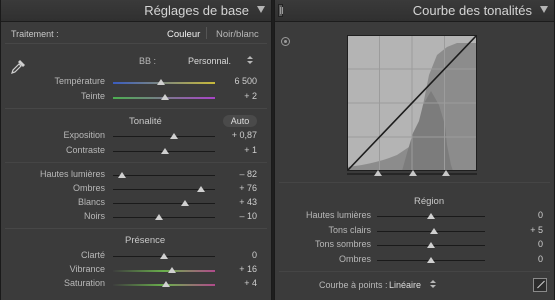  What do you see at coordinates (239, 283) in the screenshot?
I see `slider-value: + 4` at bounding box center [239, 283].